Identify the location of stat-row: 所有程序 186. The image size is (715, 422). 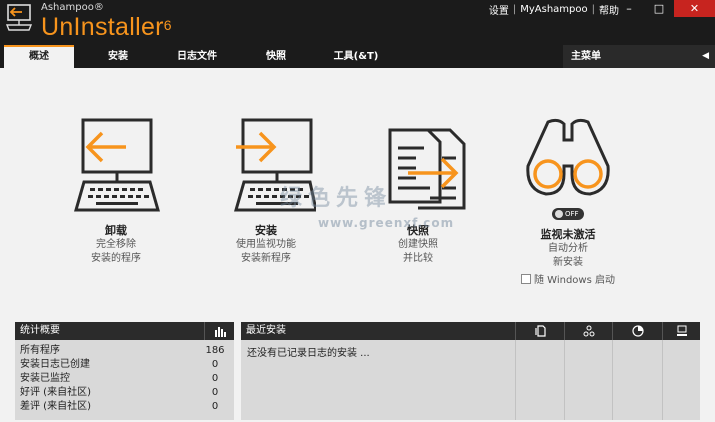
(124, 351).